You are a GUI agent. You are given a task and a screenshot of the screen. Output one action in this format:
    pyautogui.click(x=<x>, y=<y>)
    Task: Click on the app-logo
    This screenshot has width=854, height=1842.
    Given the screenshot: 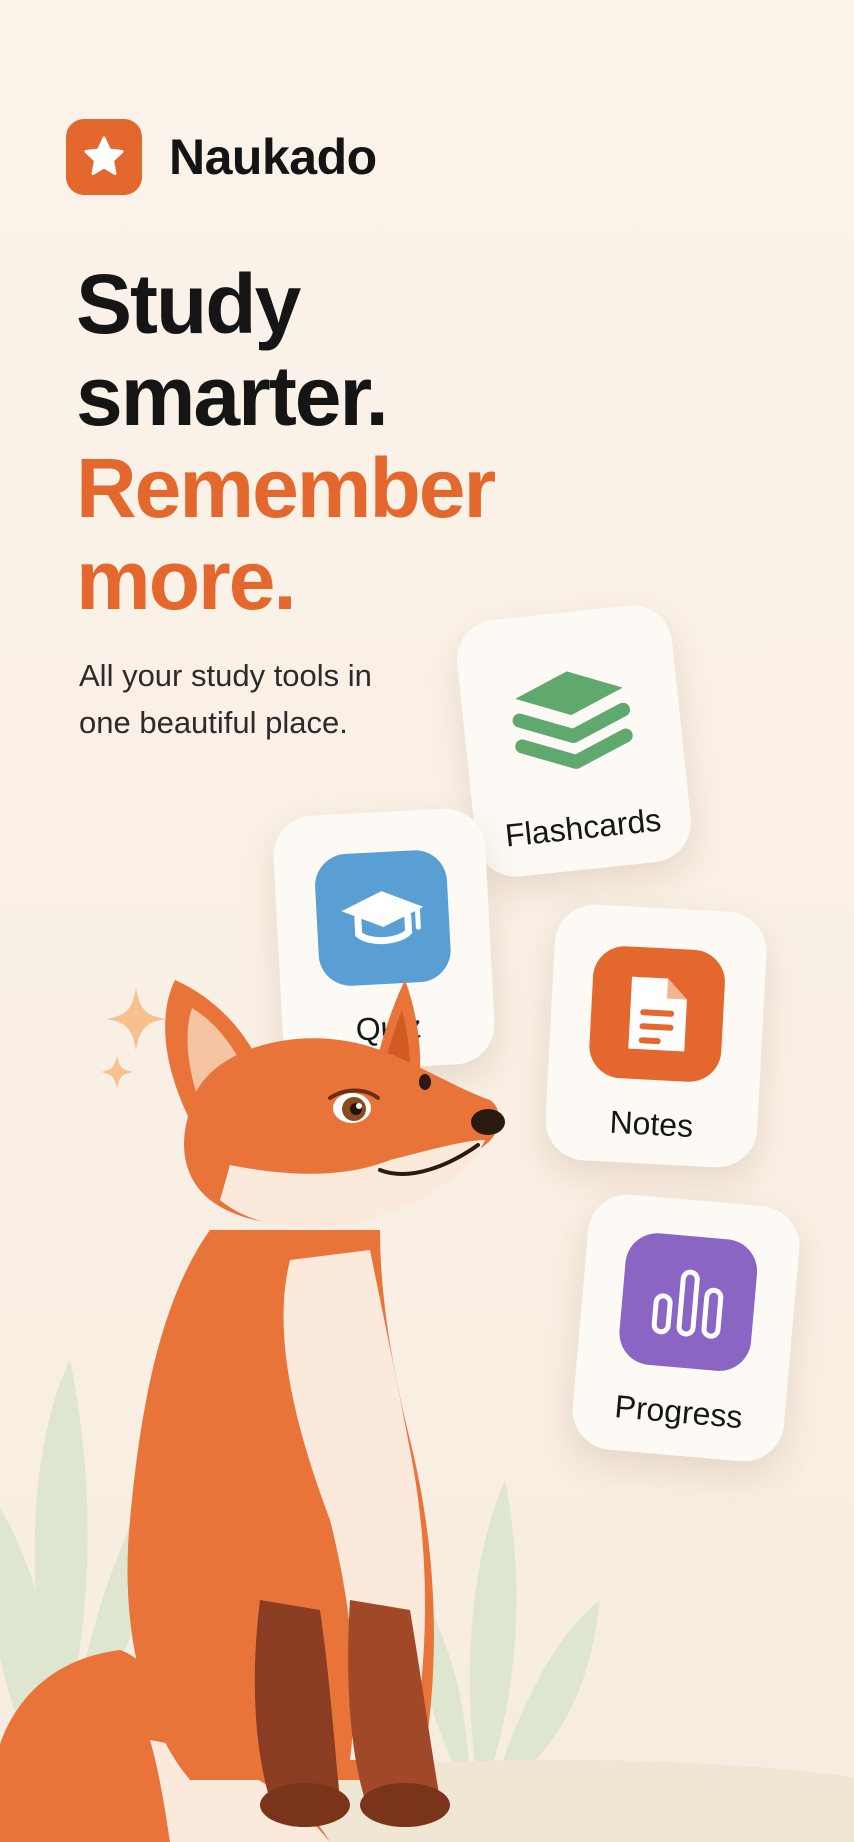 What is the action you would take?
    pyautogui.click(x=104, y=157)
    